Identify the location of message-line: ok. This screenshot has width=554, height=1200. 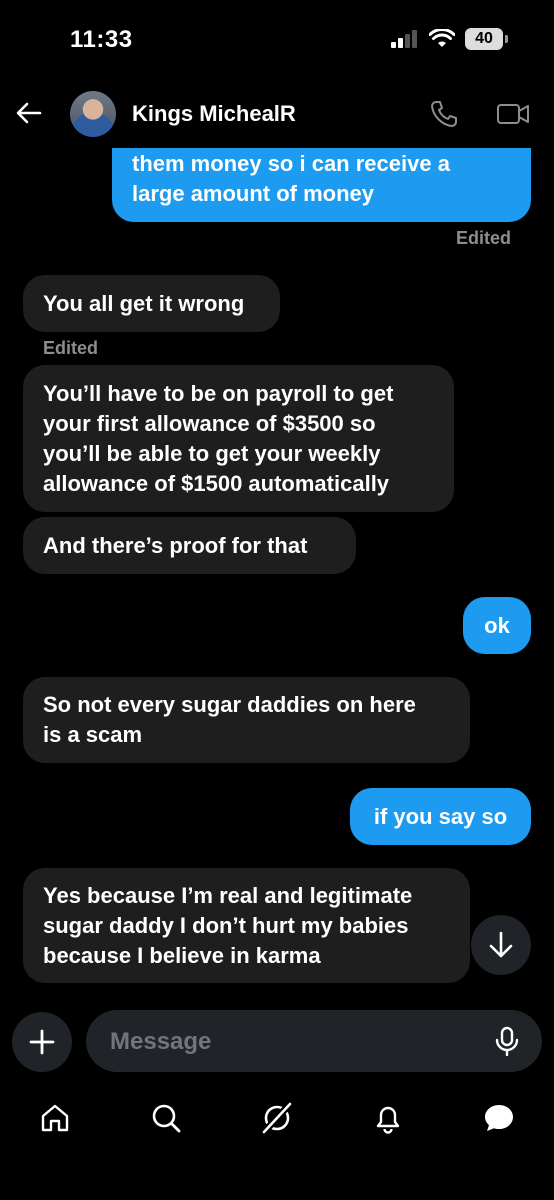
(497, 625).